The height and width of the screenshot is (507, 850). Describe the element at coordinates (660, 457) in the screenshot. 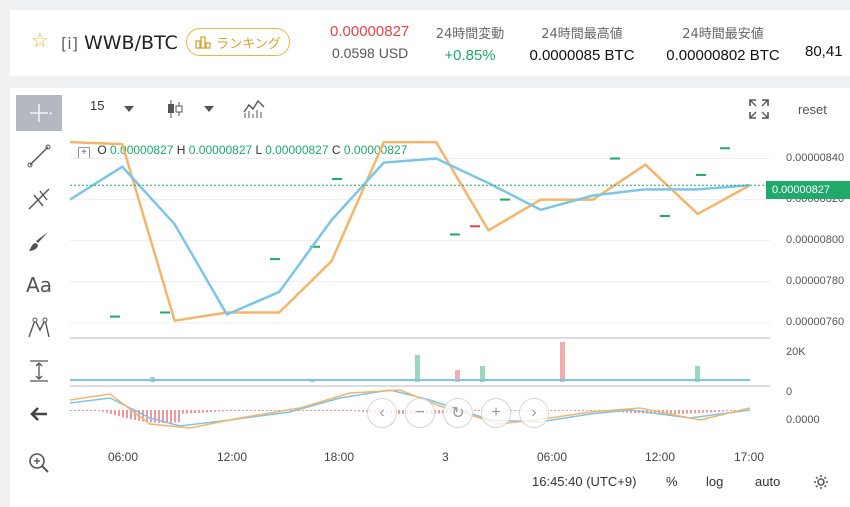

I see `time-tick: 12:00` at that location.